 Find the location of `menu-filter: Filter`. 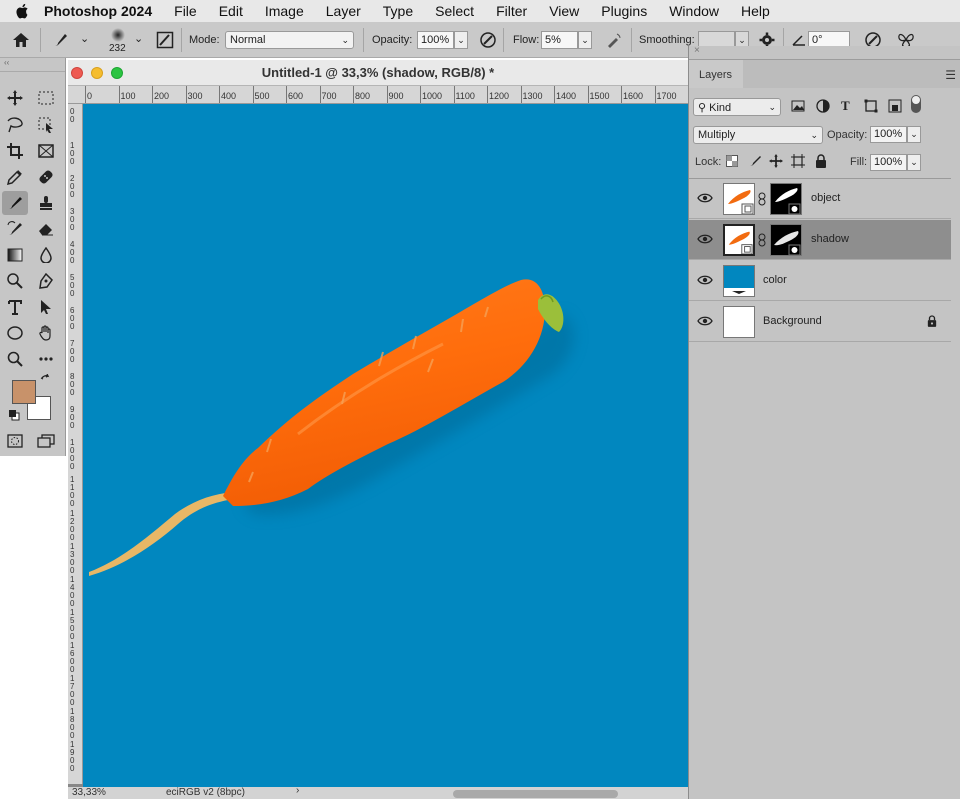

menu-filter: Filter is located at coordinates (511, 11).